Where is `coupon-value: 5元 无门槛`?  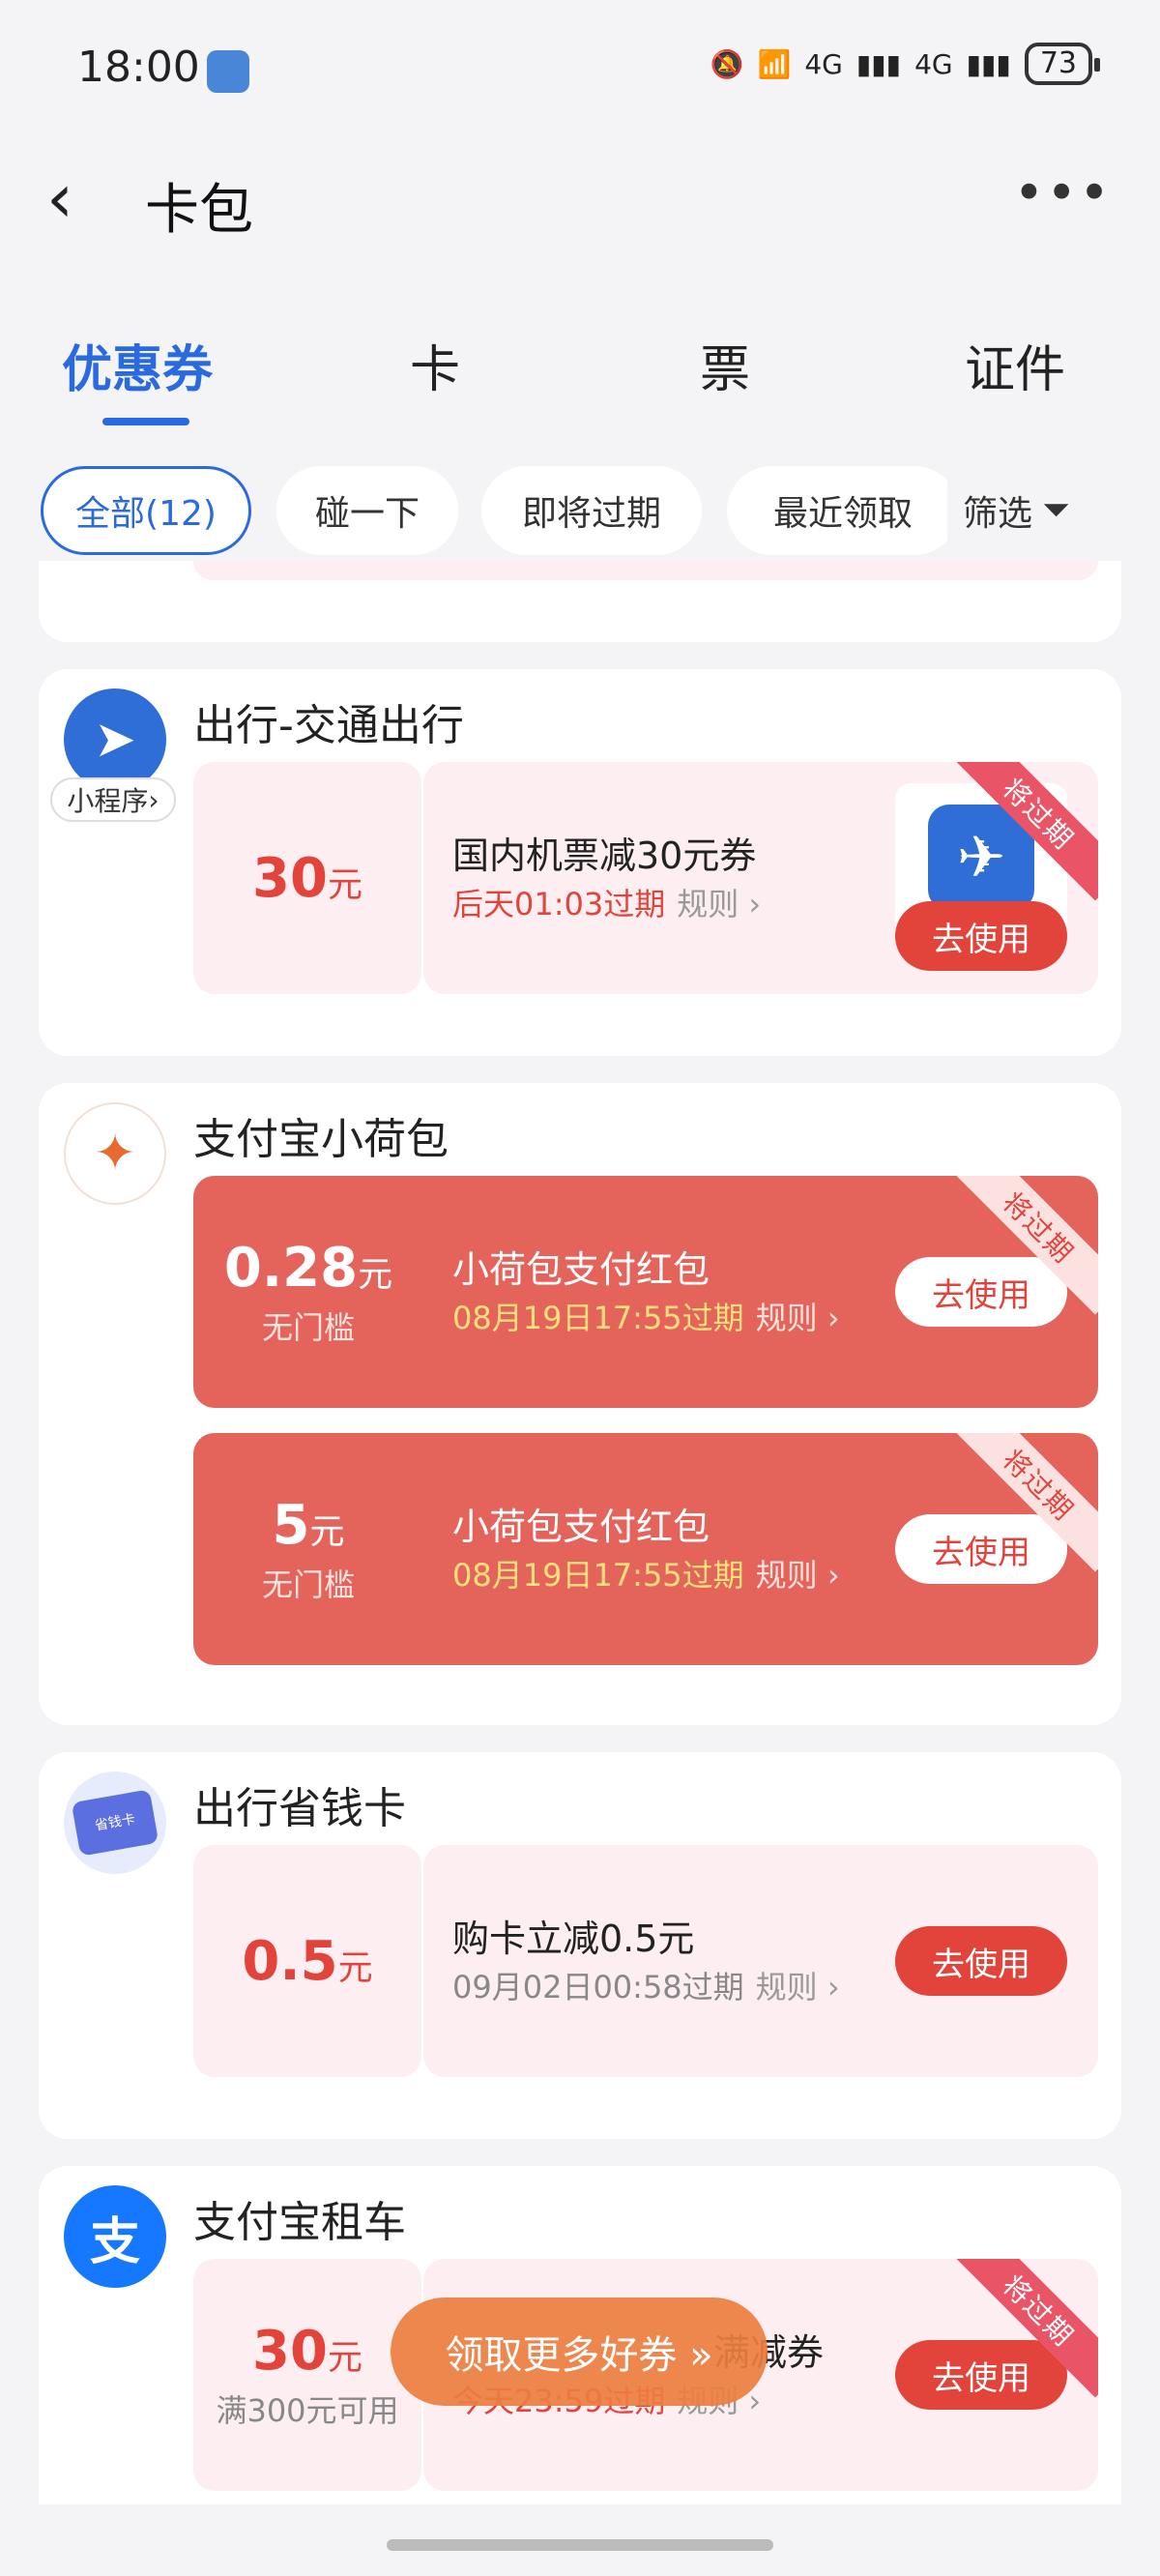 coupon-value: 5元 无门槛 is located at coordinates (308, 1549).